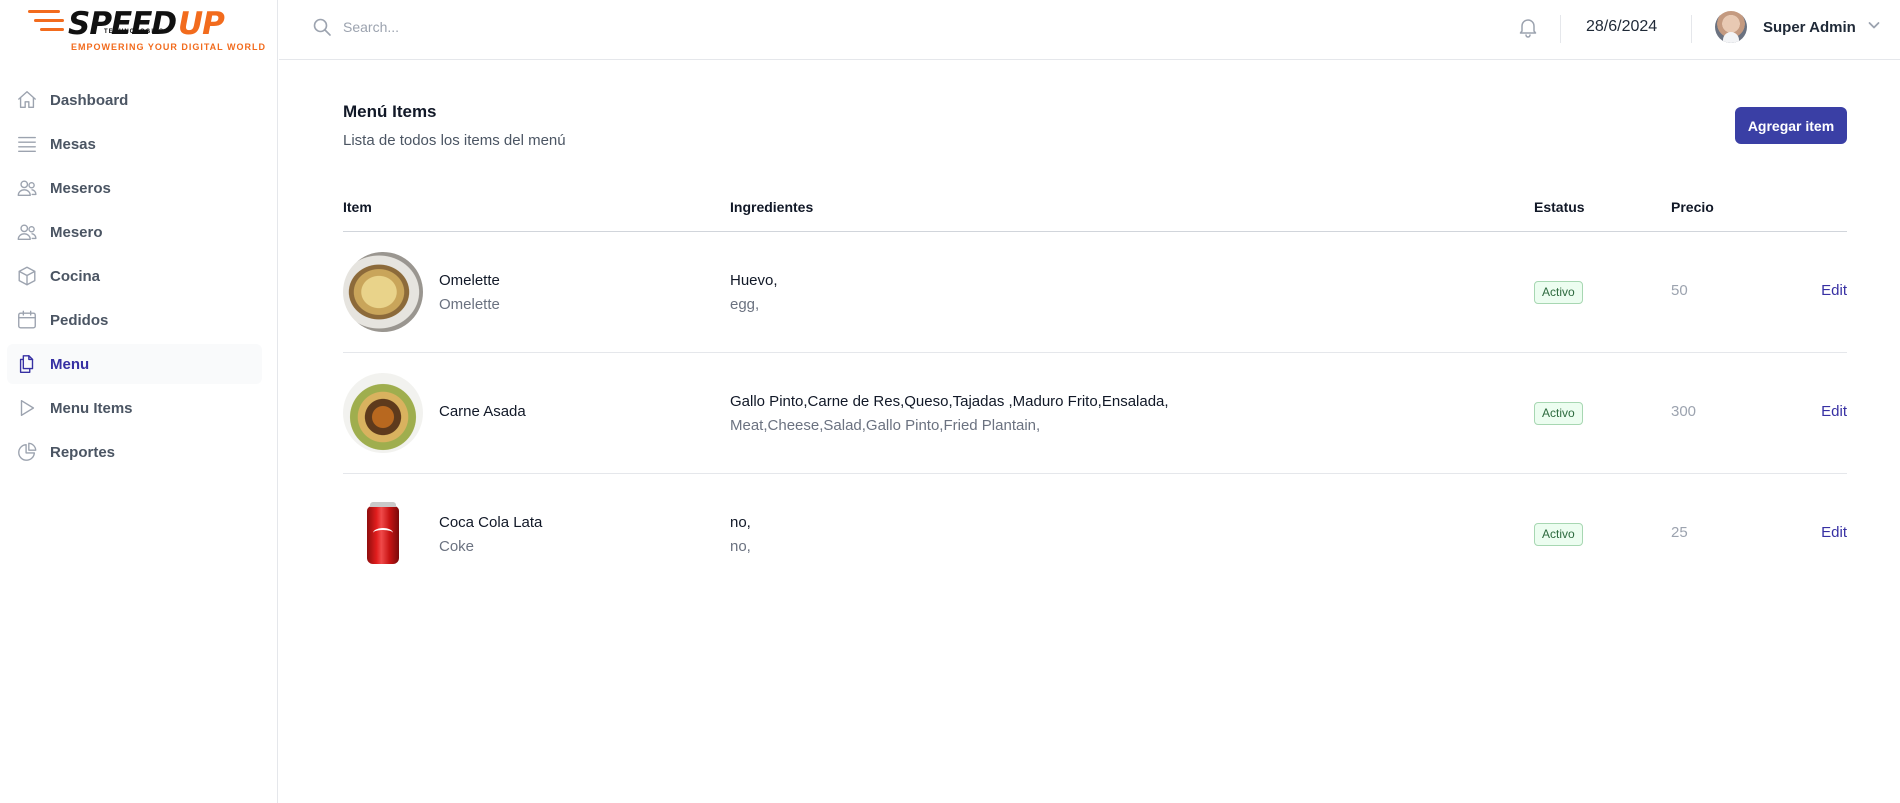 The height and width of the screenshot is (803, 1900). I want to click on sidebar-item-label: Pedidos, so click(79, 320).